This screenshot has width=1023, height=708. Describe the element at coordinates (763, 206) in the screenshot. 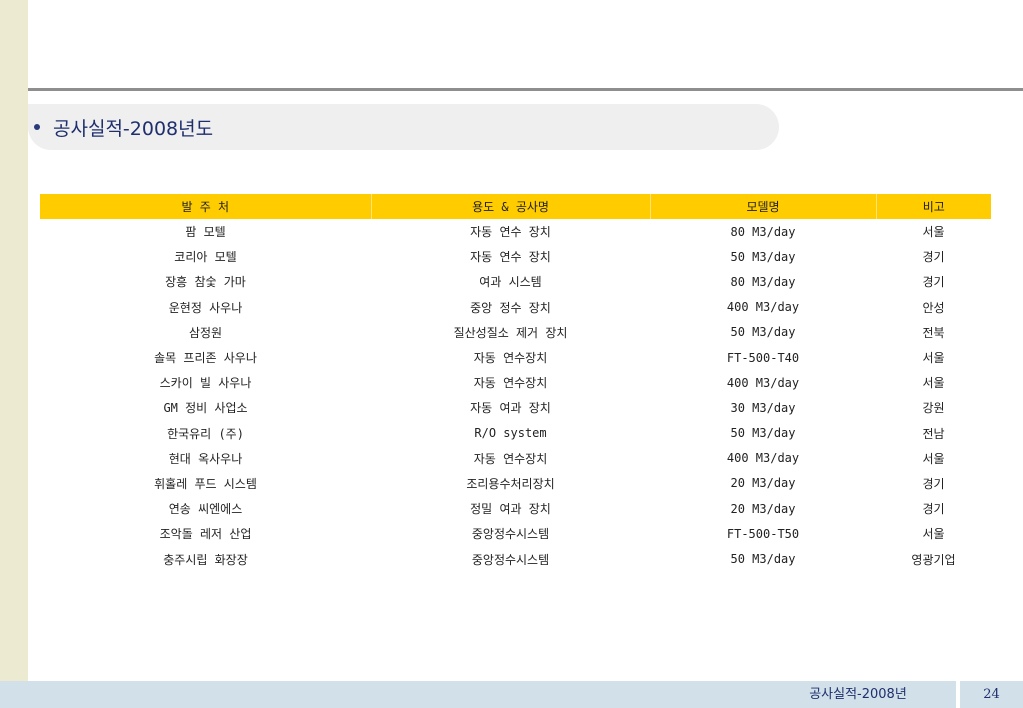

I see `header-model: 모델명` at that location.